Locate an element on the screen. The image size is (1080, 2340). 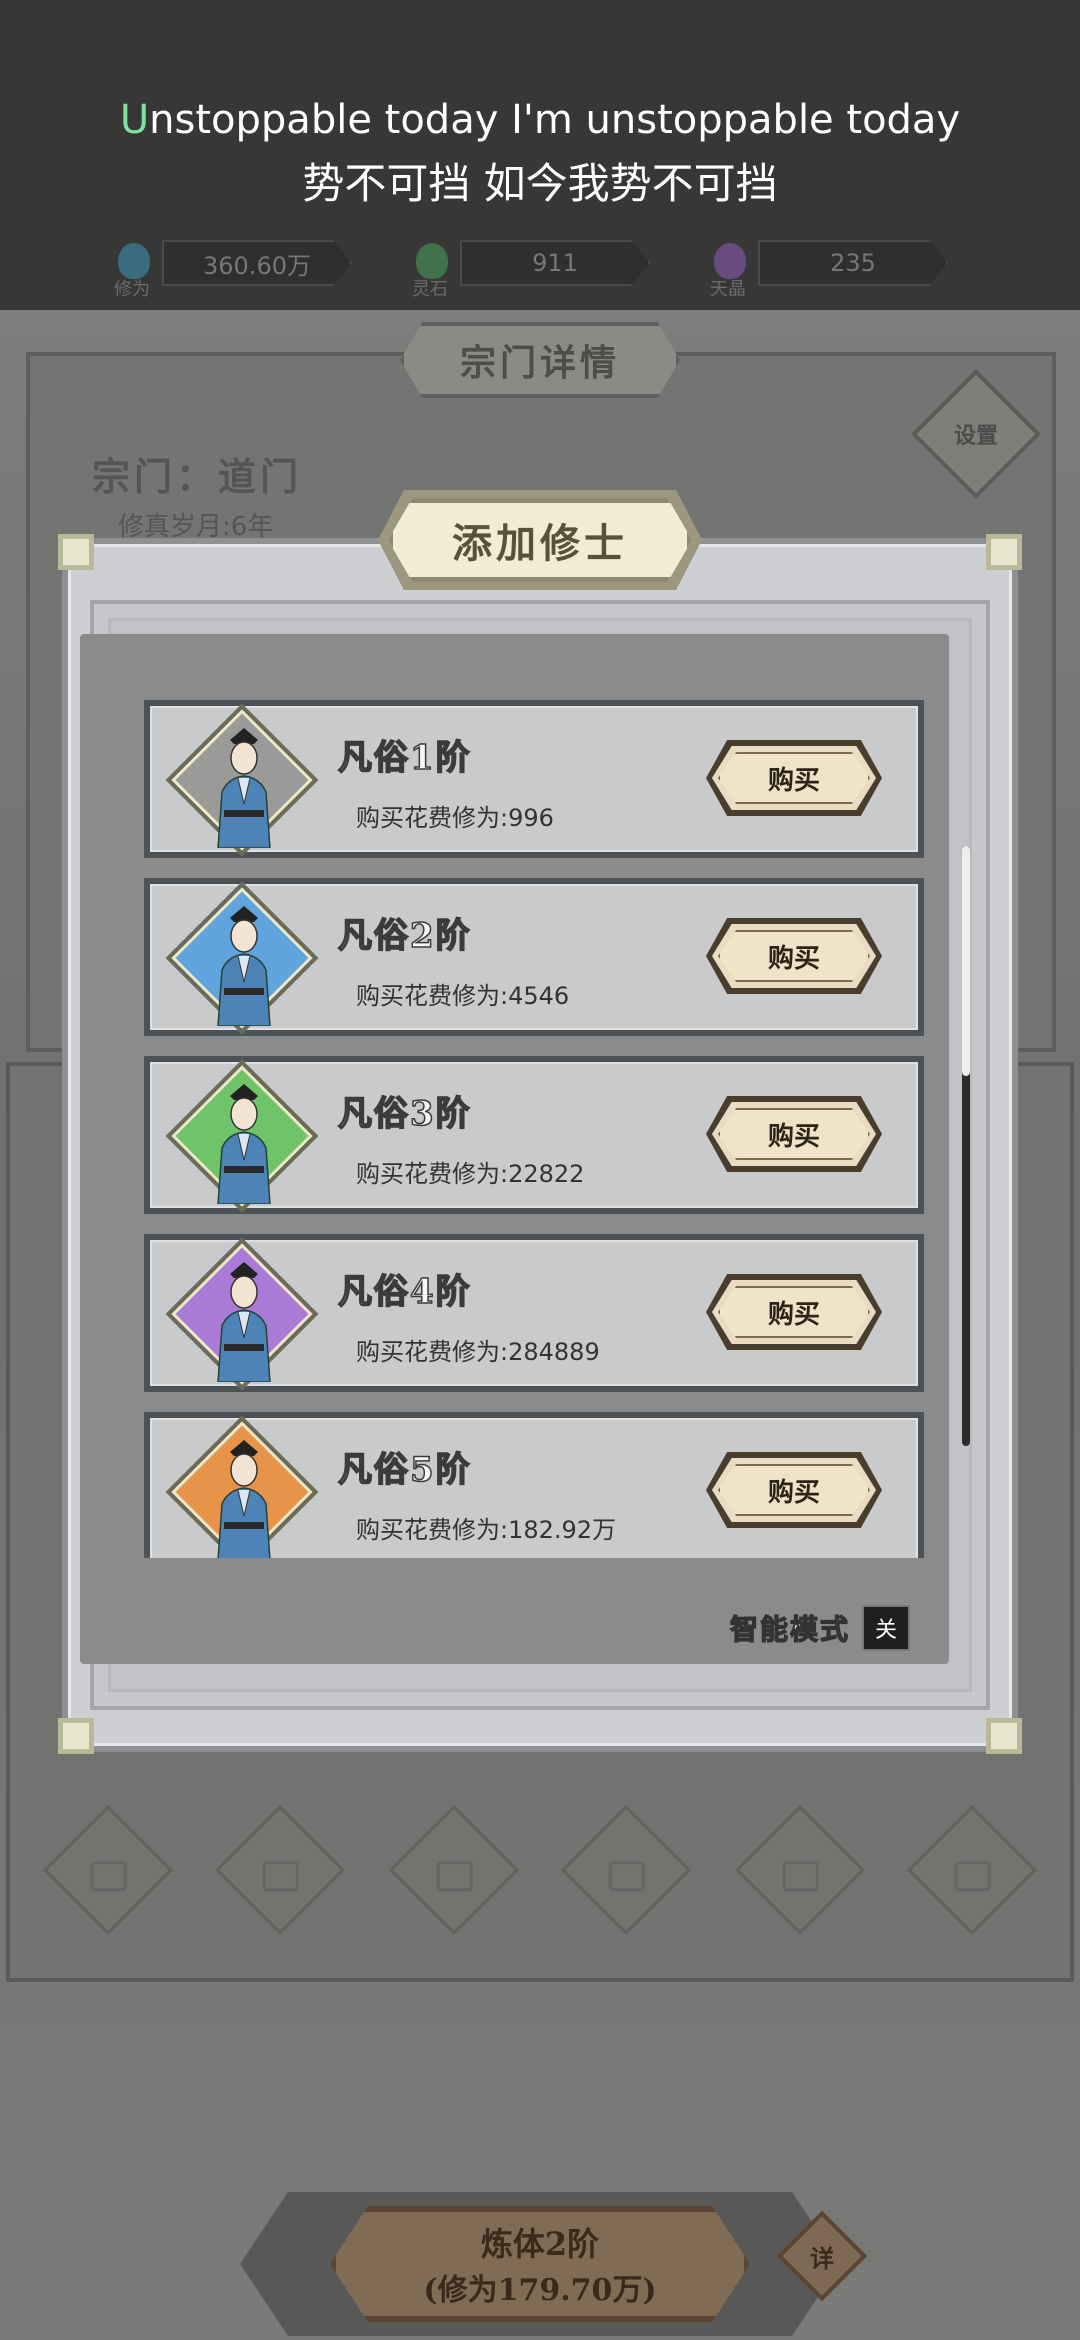
caption-first-letter: U is located at coordinates (134, 120).